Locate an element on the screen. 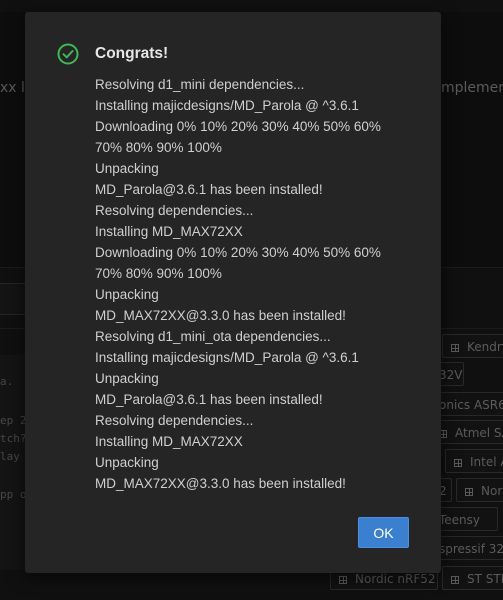 The height and width of the screenshot is (600, 503). check-circle-icon is located at coordinates (68, 54).